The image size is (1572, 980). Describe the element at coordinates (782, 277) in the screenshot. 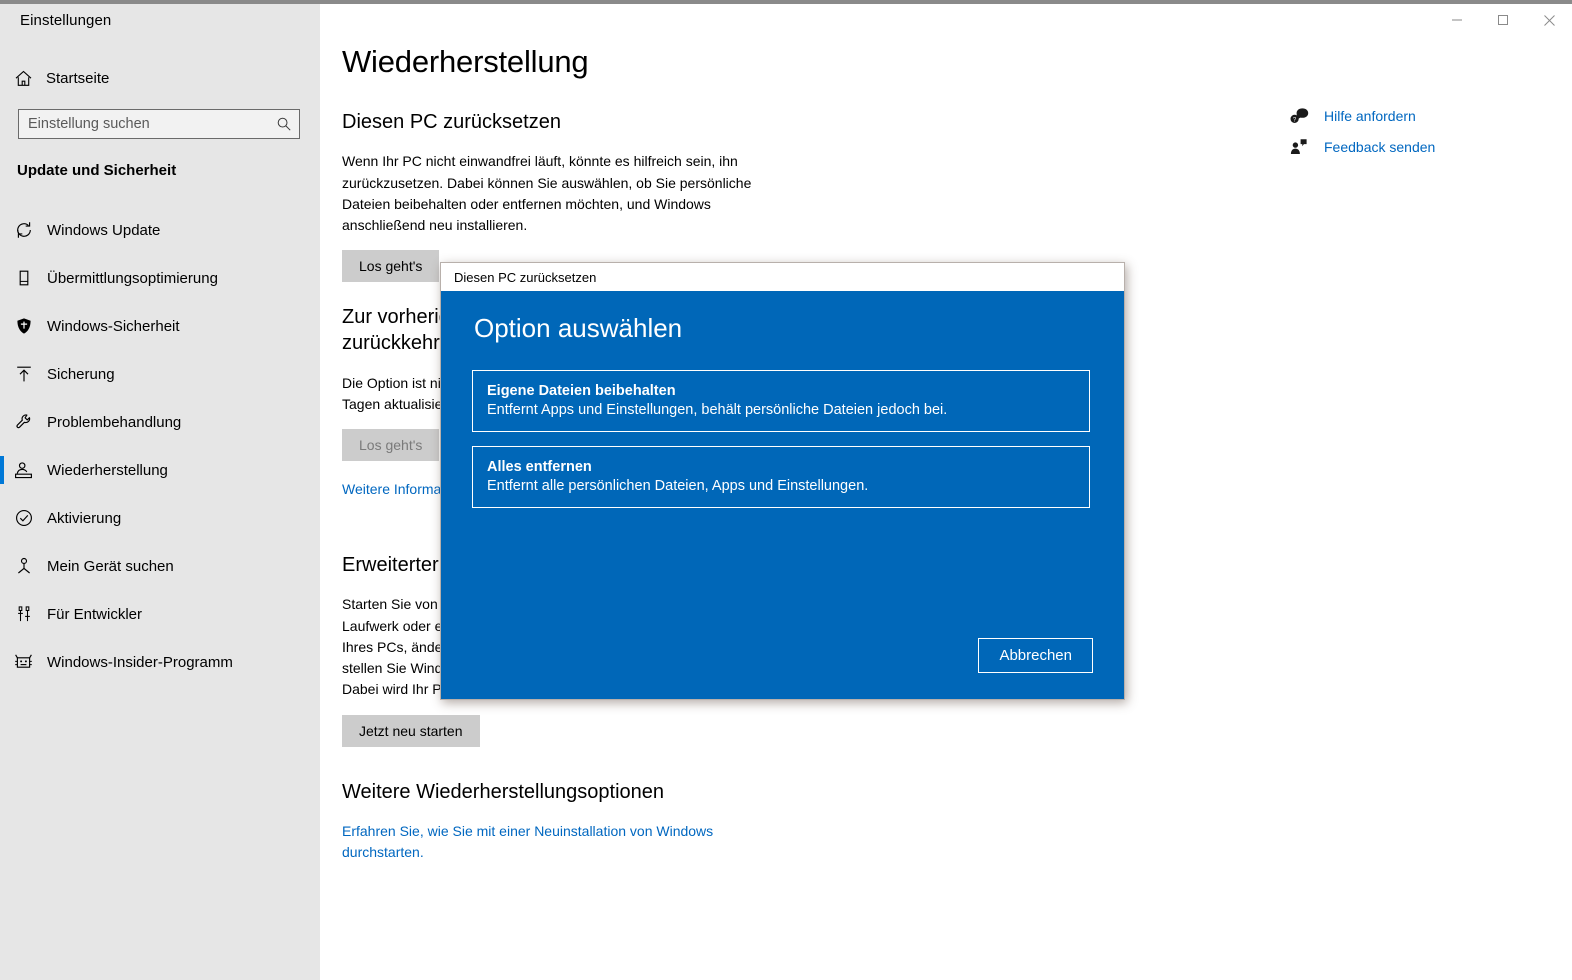

I see `dialog-titlebar: Diesen PC zurücksetzen` at that location.